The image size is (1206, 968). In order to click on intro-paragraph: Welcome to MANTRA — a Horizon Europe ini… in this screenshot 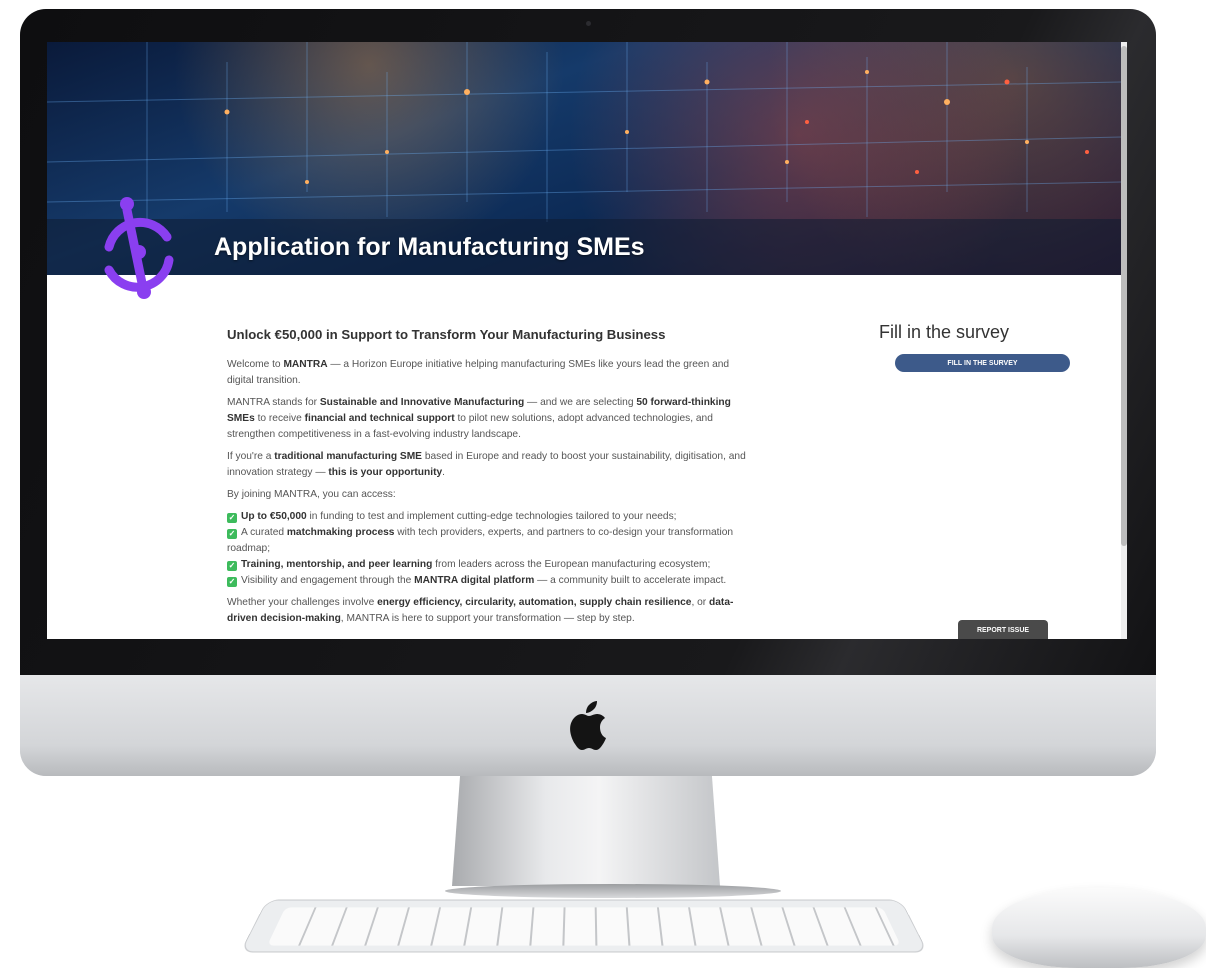, I will do `click(487, 373)`.